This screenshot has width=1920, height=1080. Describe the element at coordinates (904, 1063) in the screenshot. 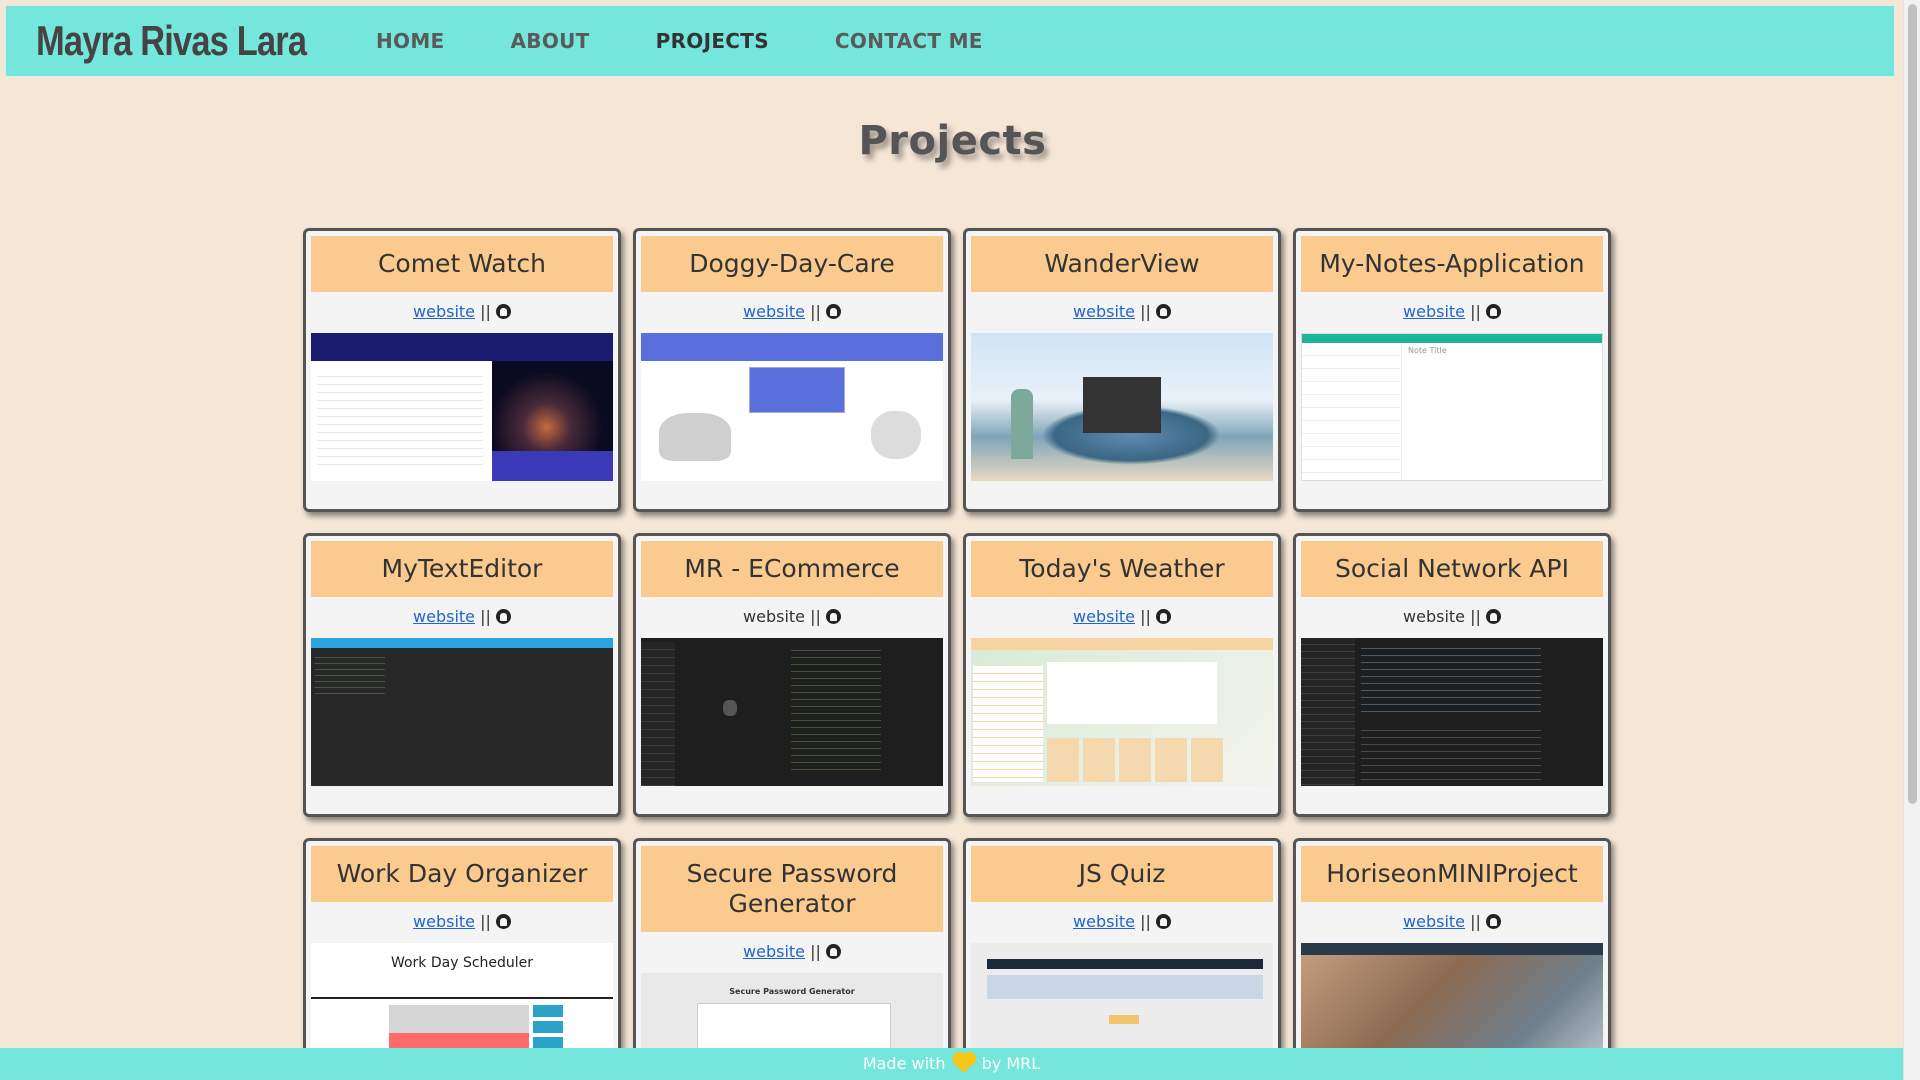

I see `footer-made-with: Made with` at that location.